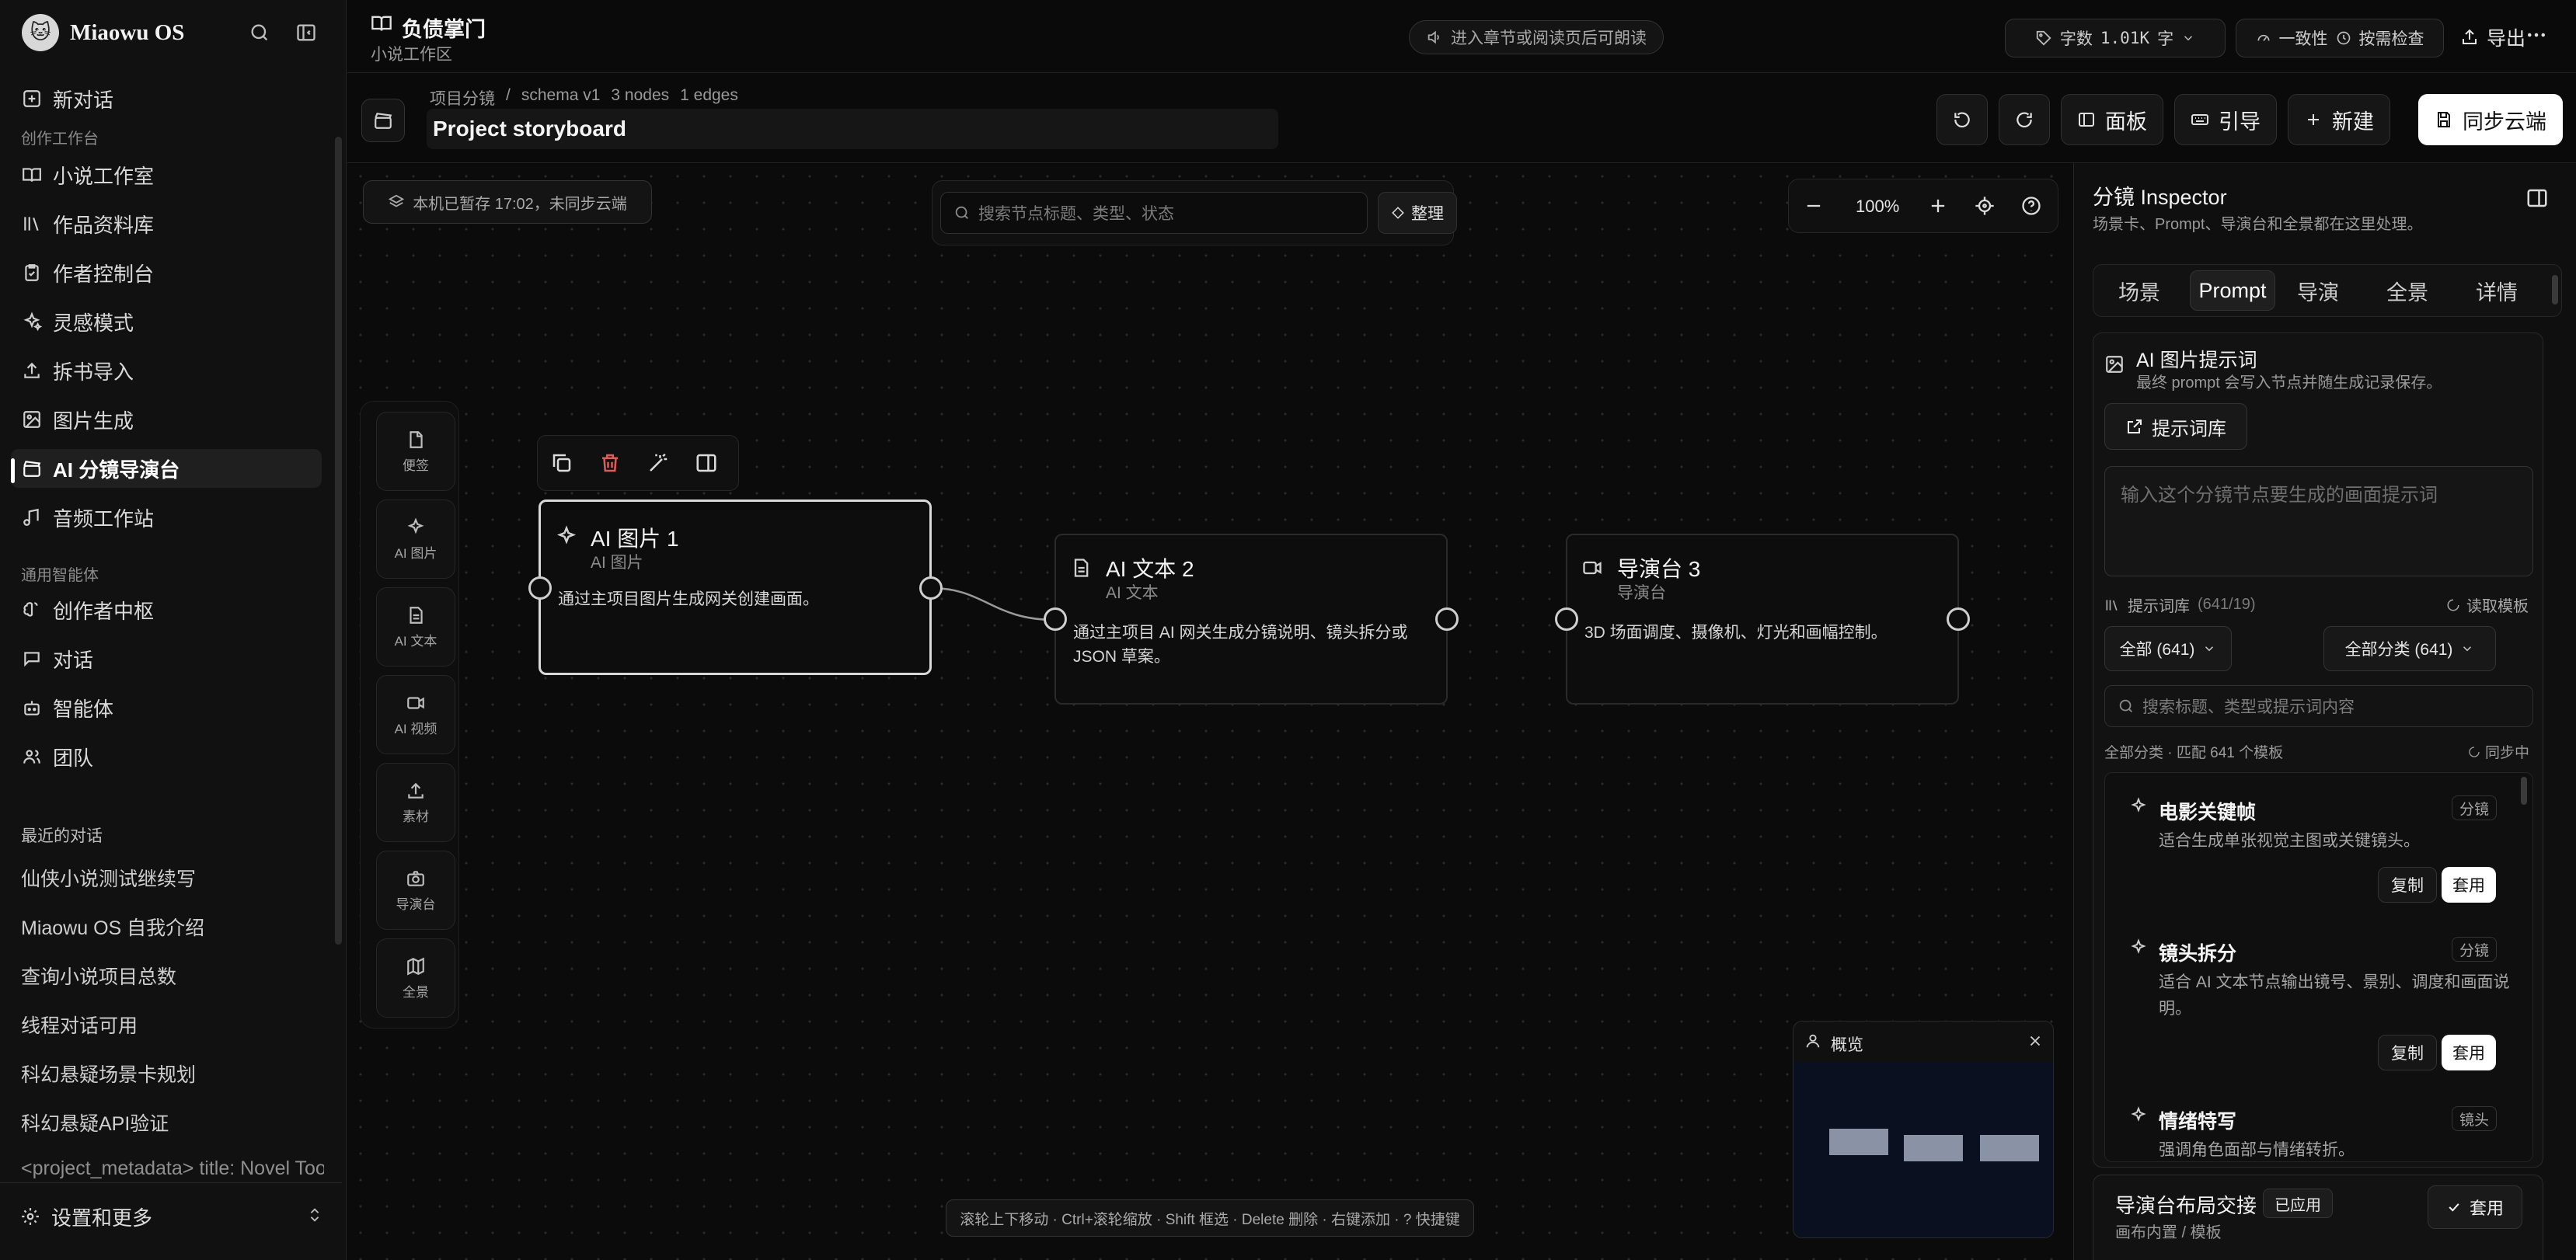 The height and width of the screenshot is (1260, 2576). I want to click on sidebar-item-import: 拆书导入, so click(166, 370).